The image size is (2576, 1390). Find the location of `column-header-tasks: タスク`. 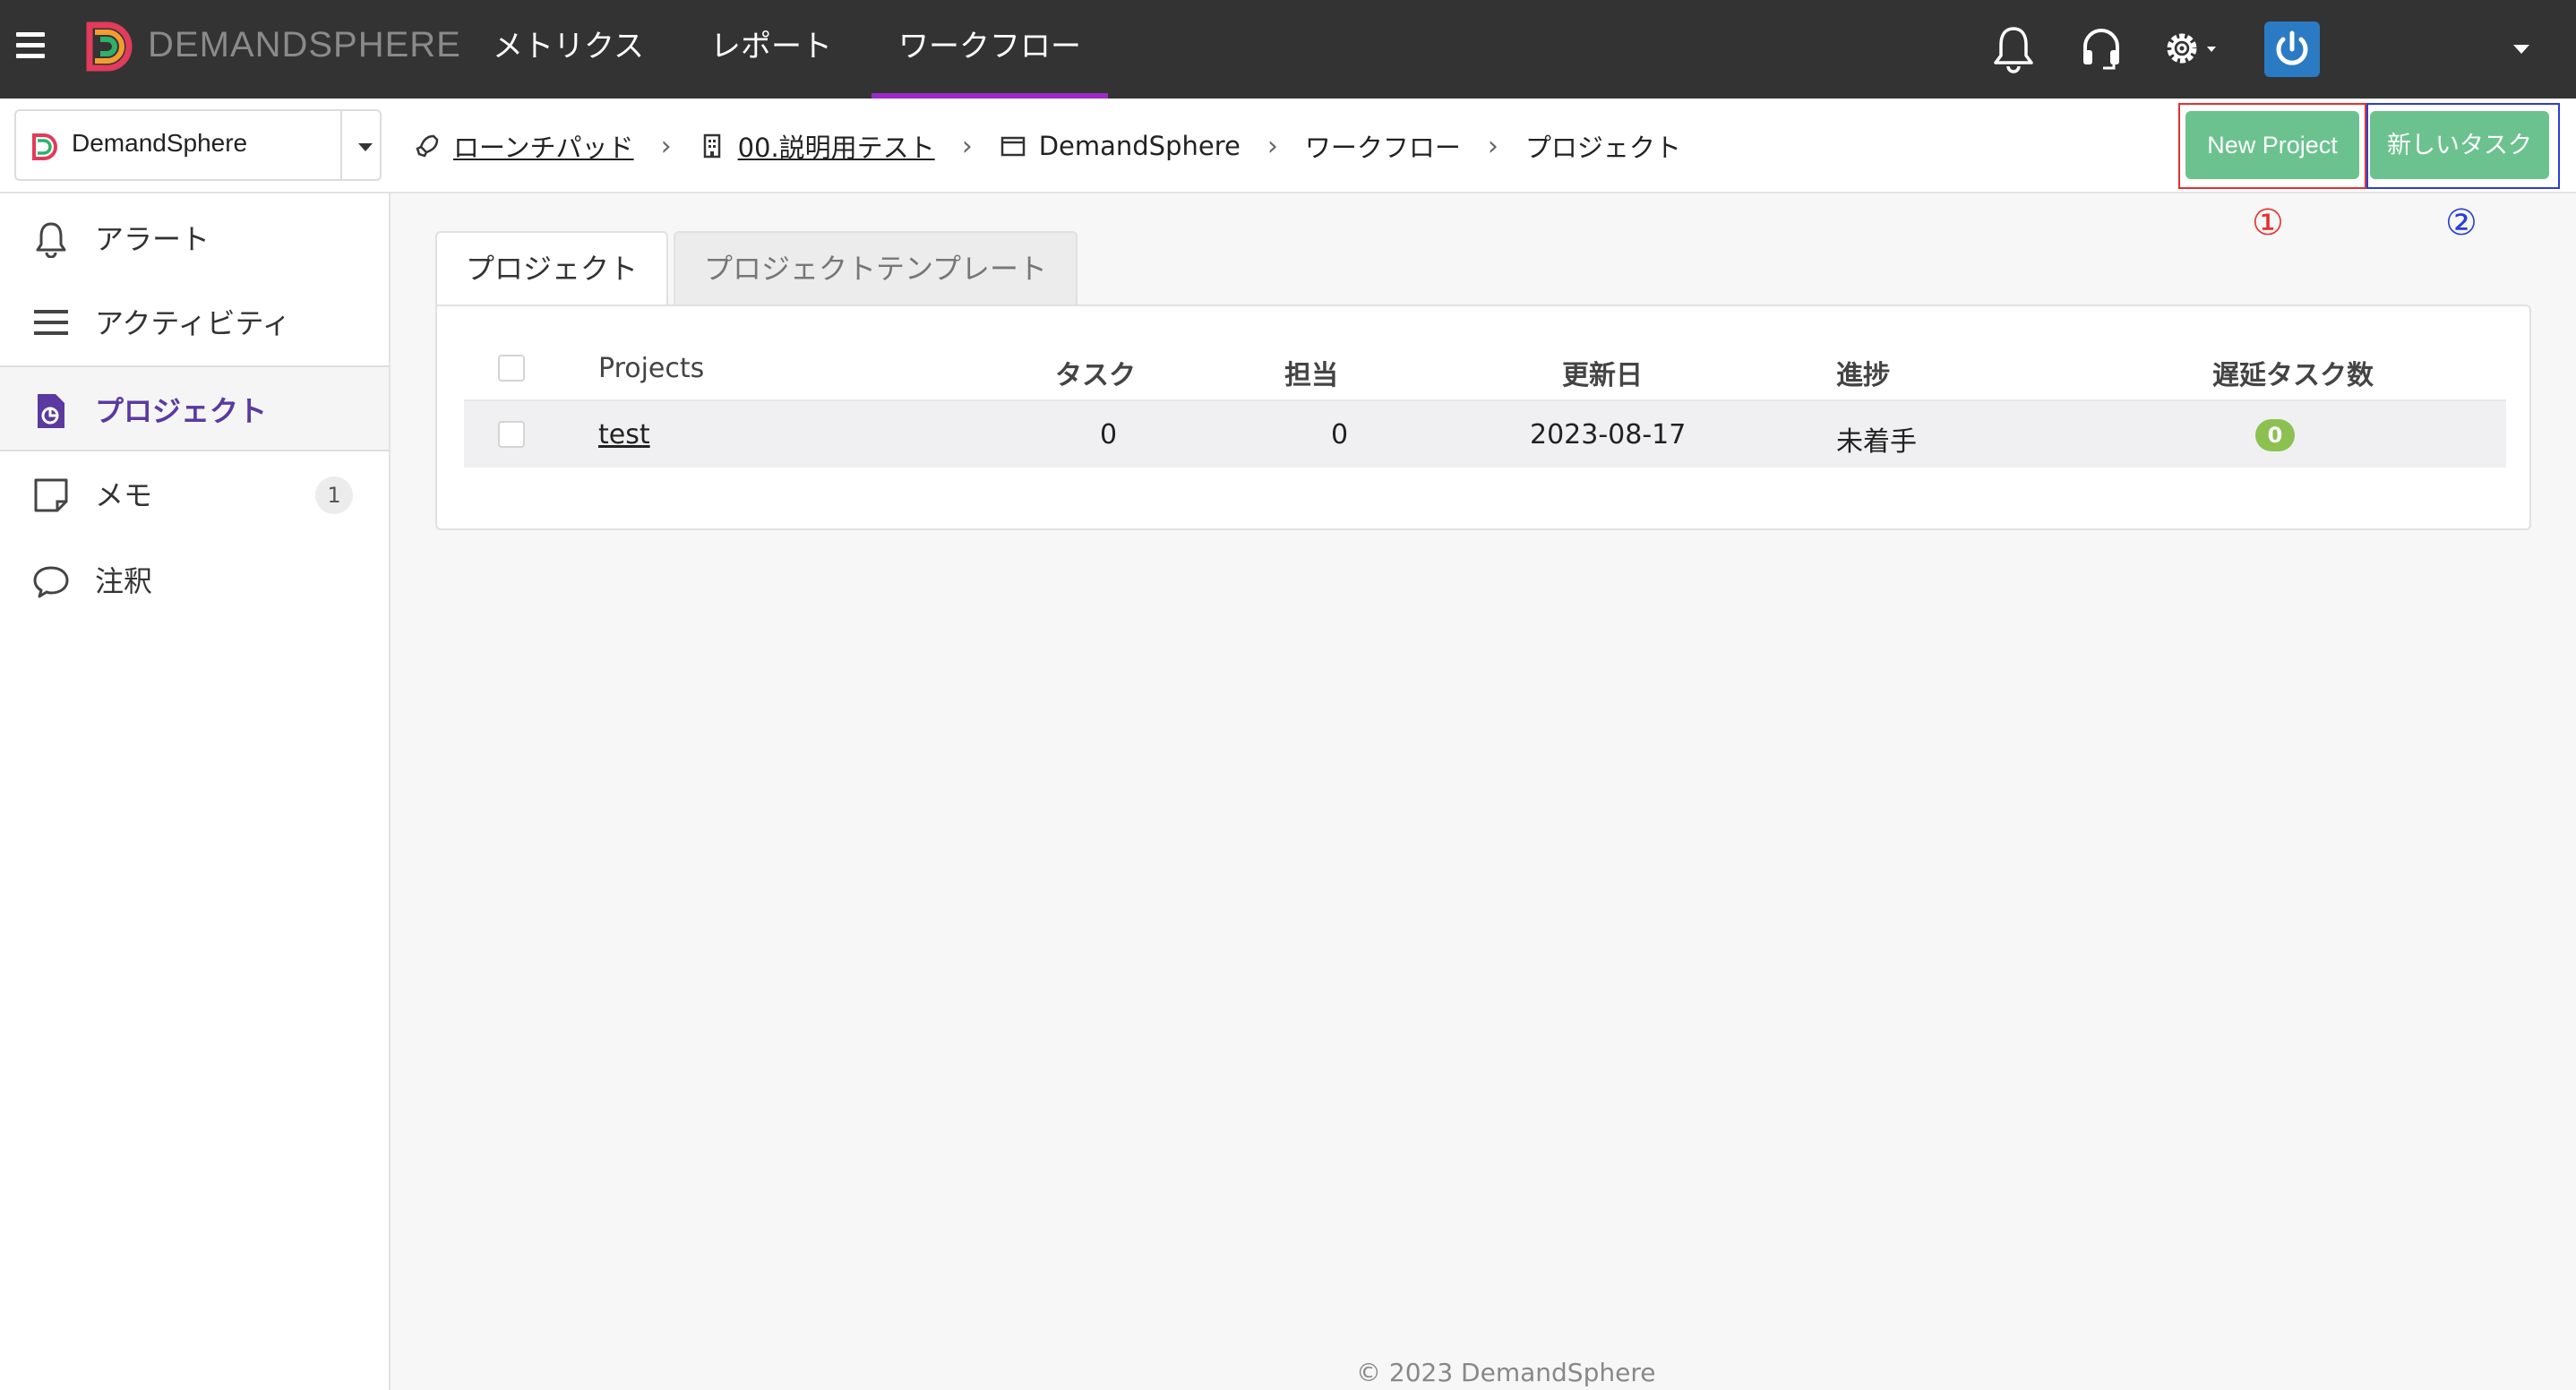

column-header-tasks: タスク is located at coordinates (1095, 372).